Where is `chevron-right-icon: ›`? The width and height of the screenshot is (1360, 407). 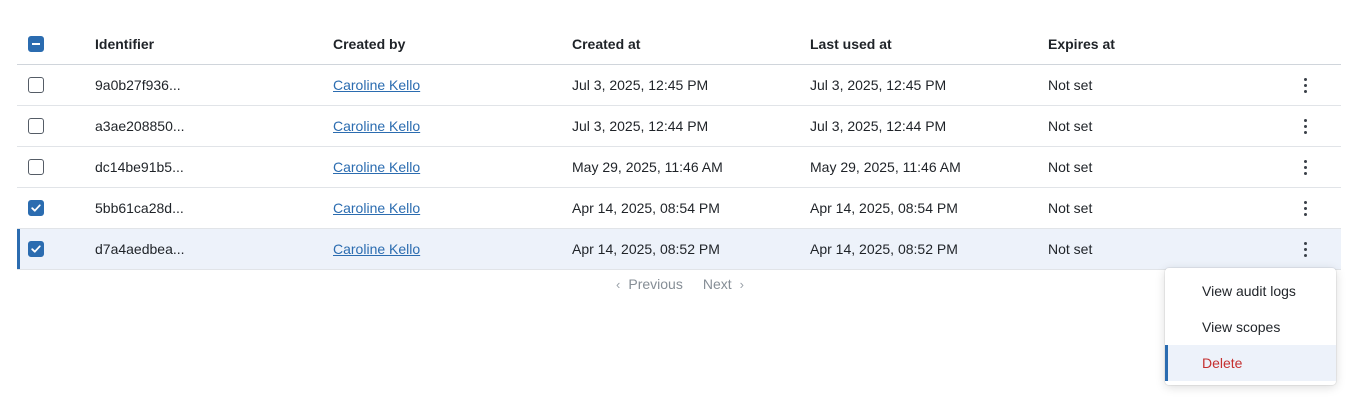 chevron-right-icon: › is located at coordinates (741, 284).